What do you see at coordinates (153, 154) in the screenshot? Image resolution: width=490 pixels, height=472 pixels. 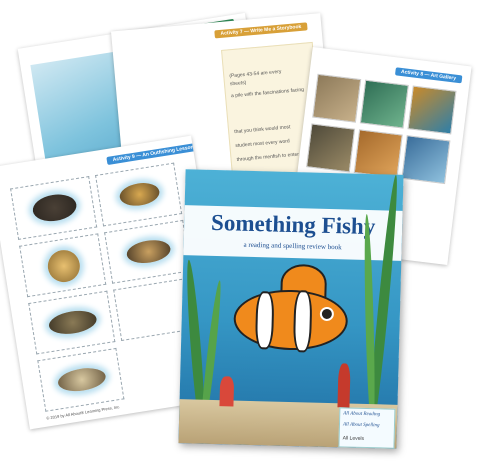 I see `fish-cards-tag: Activity 9 — An Outfishing Lesson` at bounding box center [153, 154].